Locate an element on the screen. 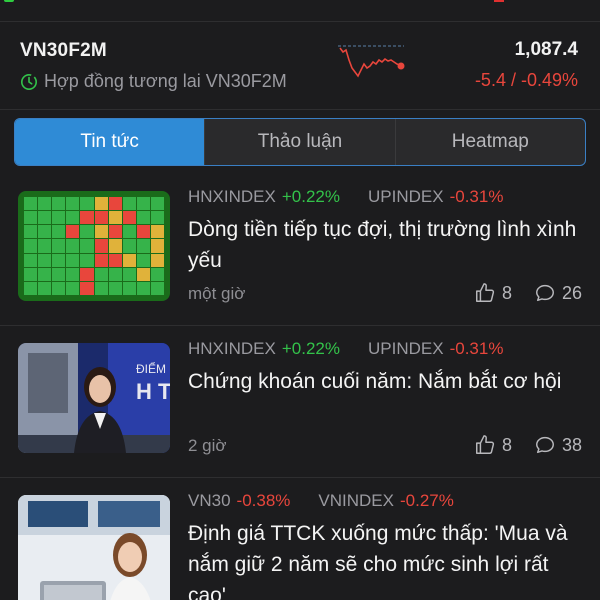 The width and height of the screenshot is (600, 600). previous-ticker-row is located at coordinates (300, 11).